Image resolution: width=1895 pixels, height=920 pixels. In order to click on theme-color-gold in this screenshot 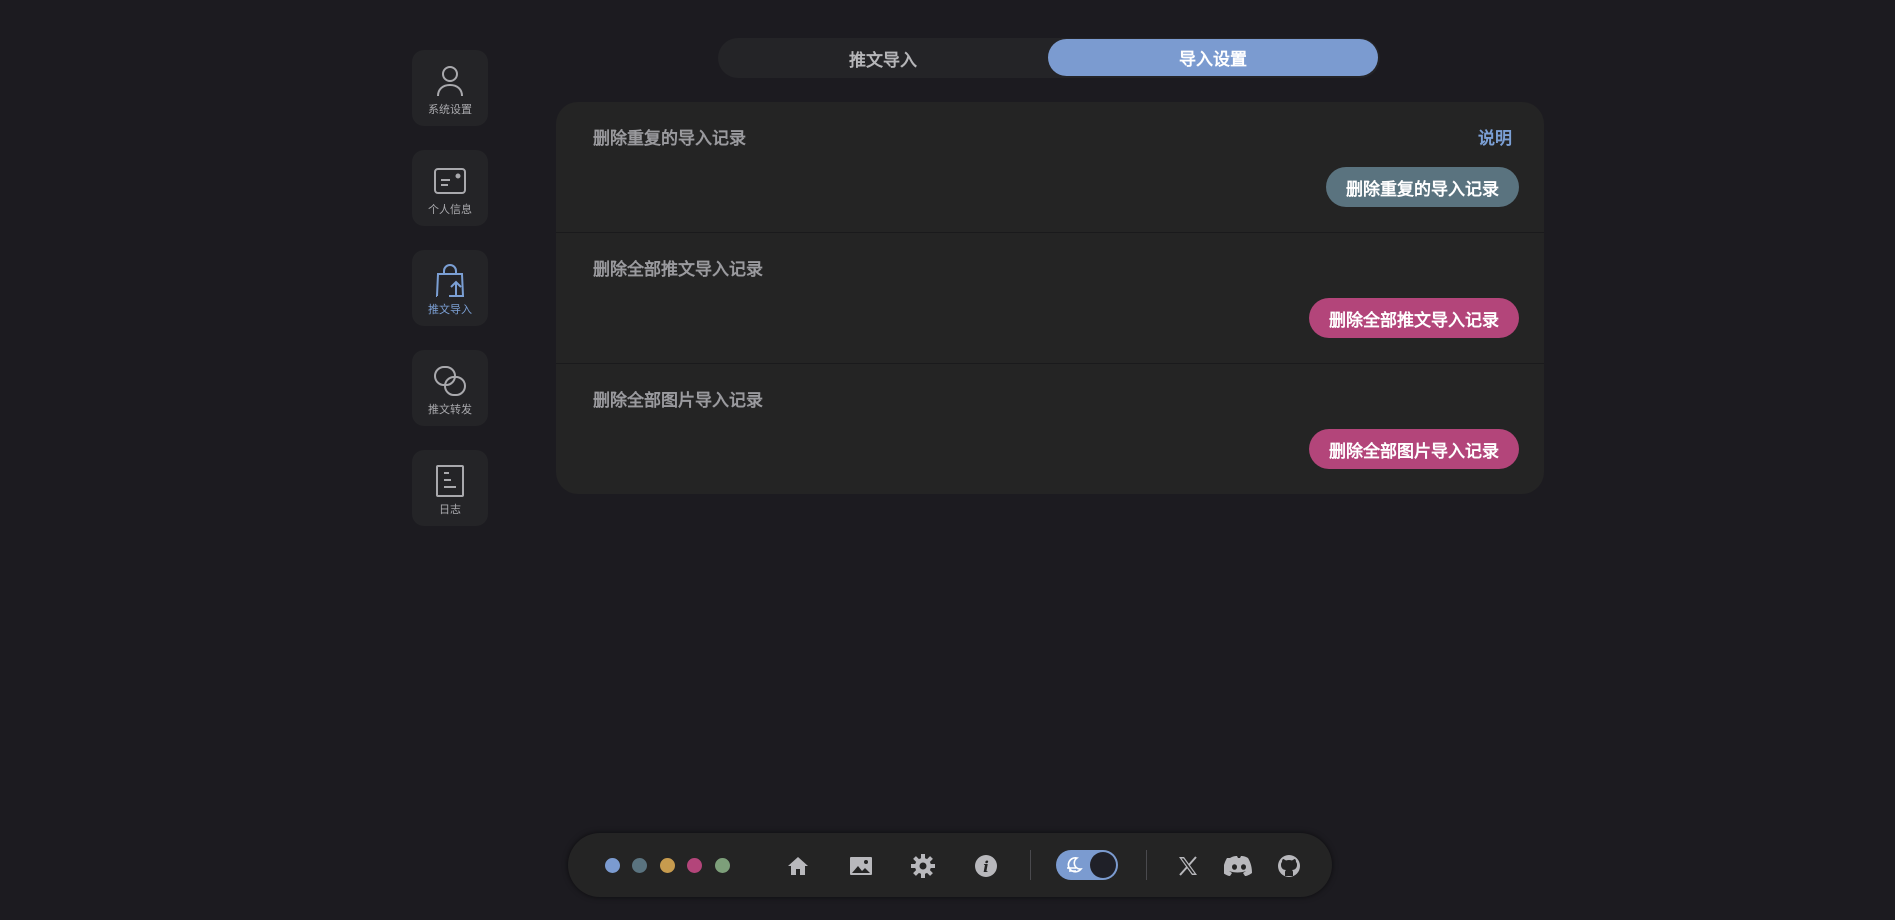, I will do `click(667, 865)`.